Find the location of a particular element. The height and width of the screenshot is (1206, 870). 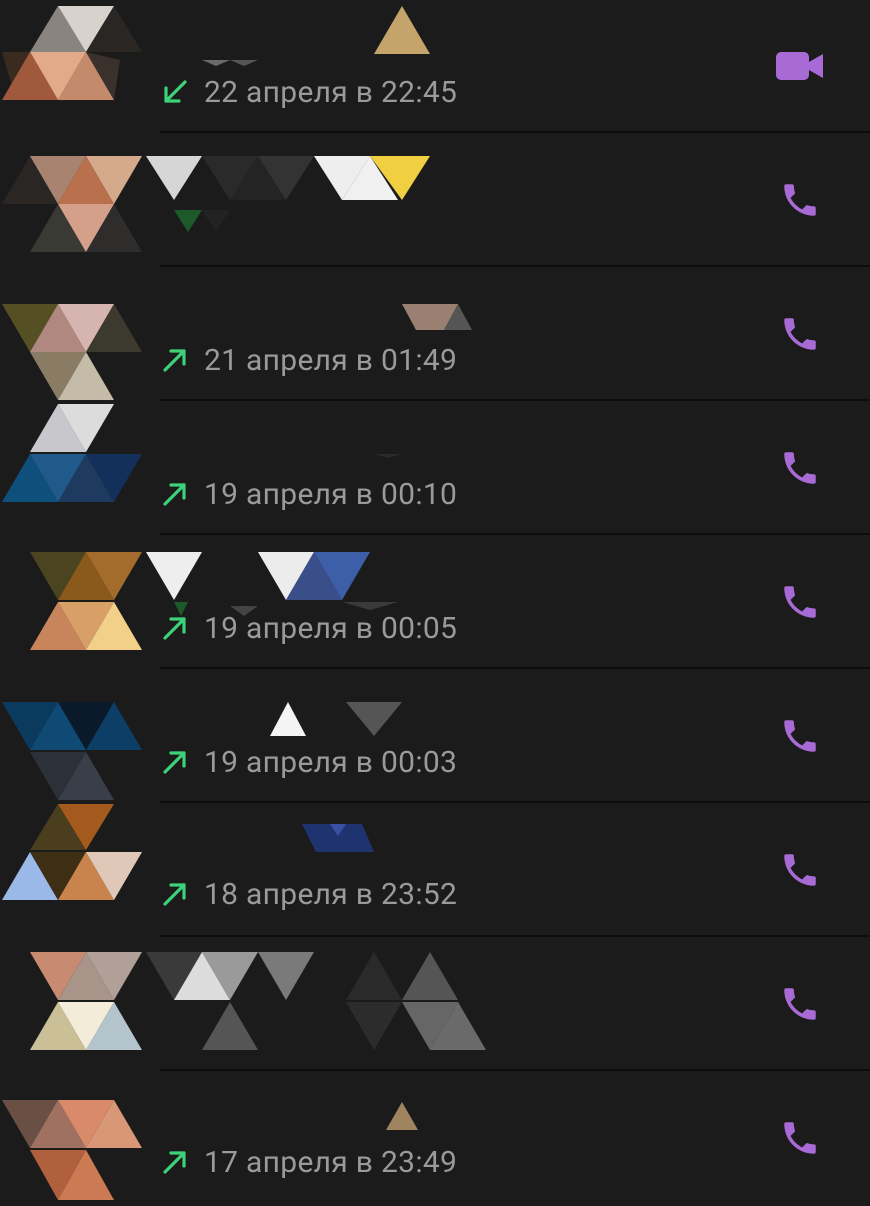

call-meta: 17 апреля в 23:49 is located at coordinates (308, 1162).